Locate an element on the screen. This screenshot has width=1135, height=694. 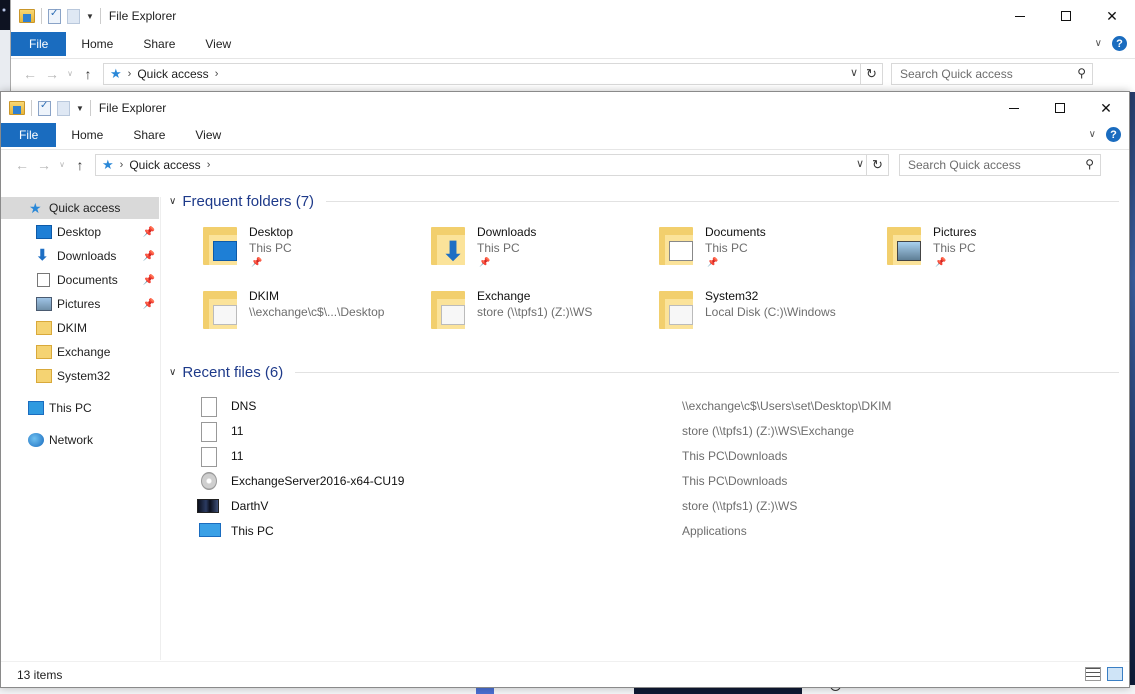
file-location: This PC\Downloads is located at coordinates (735, 456).